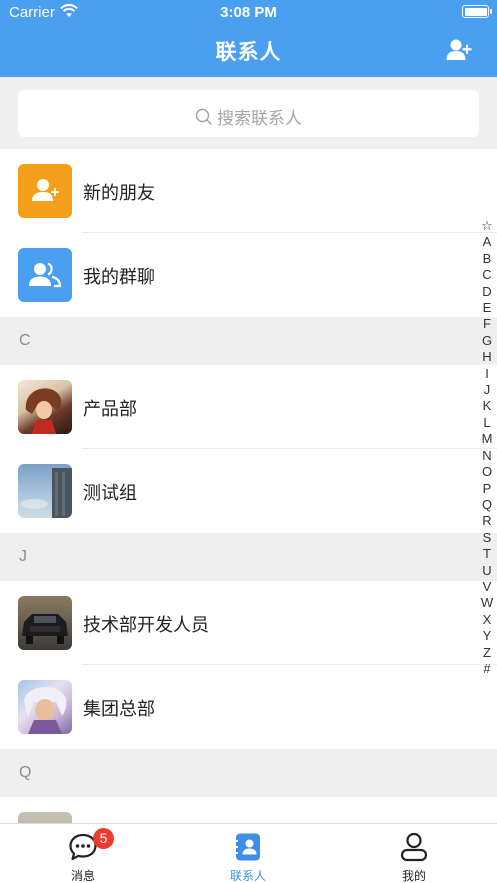 The image size is (497, 883). What do you see at coordinates (248, 557) in the screenshot?
I see `section-header-j: J` at bounding box center [248, 557].